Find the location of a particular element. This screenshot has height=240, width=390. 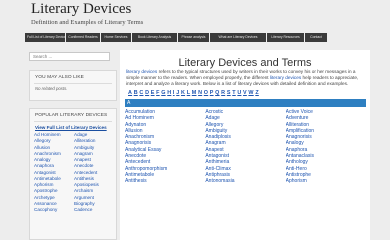

term-link-antithesis: Antithesis is located at coordinates (165, 181).